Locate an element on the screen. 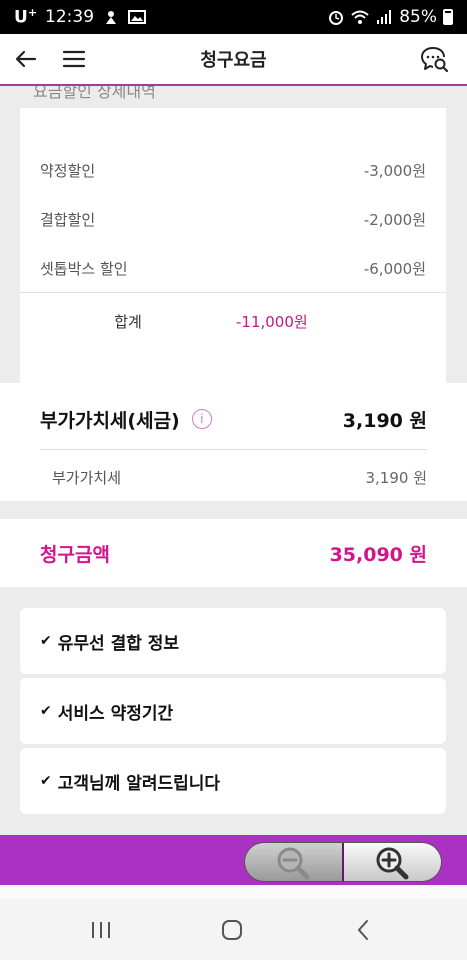 The height and width of the screenshot is (960, 467). vat-total-amount: 3,190 원 is located at coordinates (384, 420).